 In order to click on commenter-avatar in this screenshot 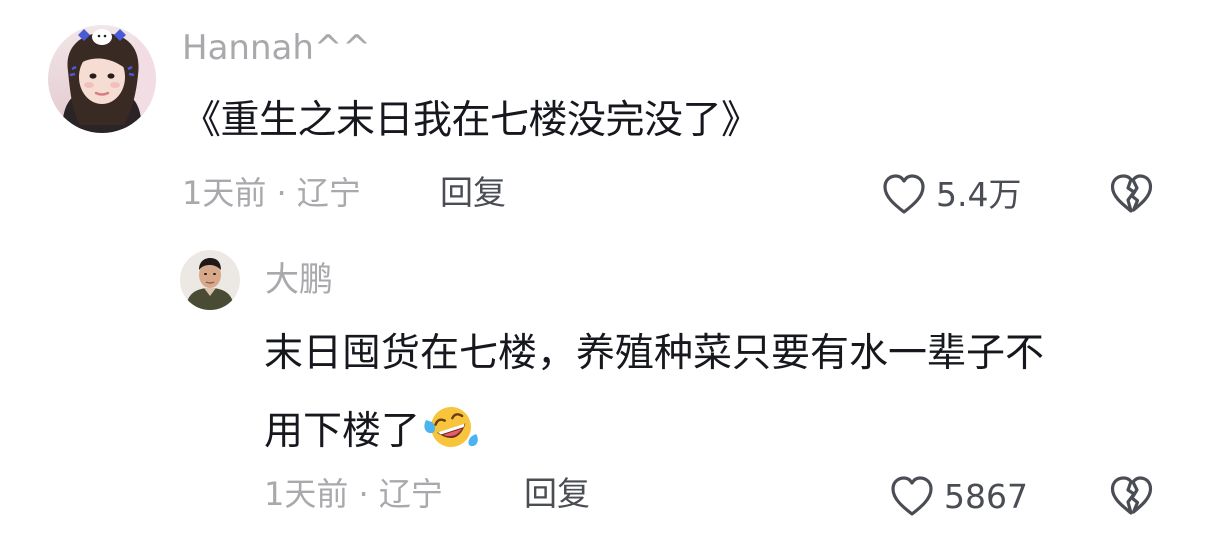, I will do `click(102, 79)`.